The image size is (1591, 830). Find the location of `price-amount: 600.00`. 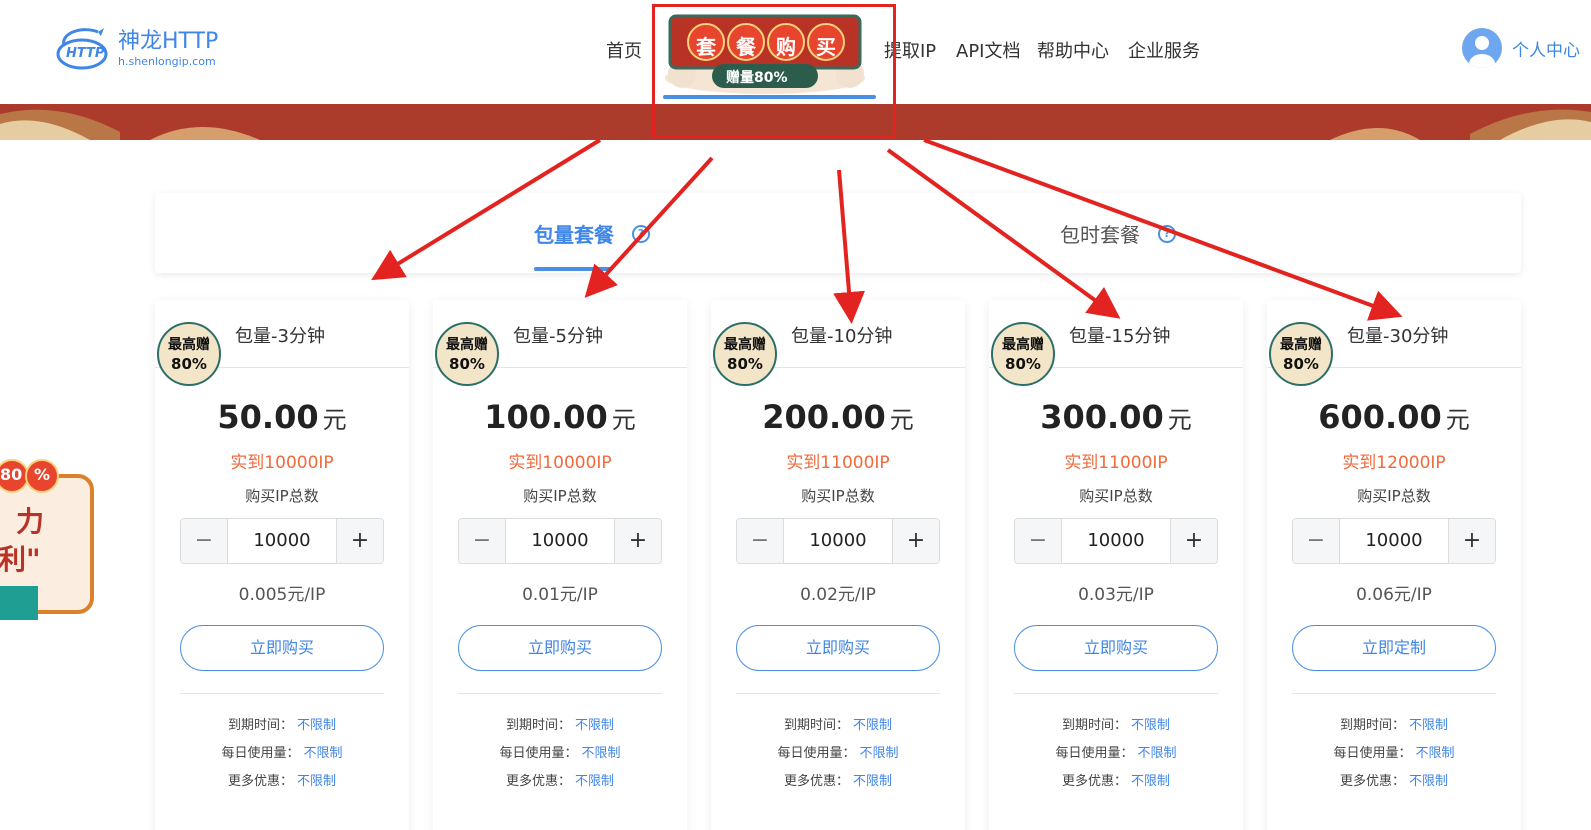

price-amount: 600.00 is located at coordinates (1380, 417).